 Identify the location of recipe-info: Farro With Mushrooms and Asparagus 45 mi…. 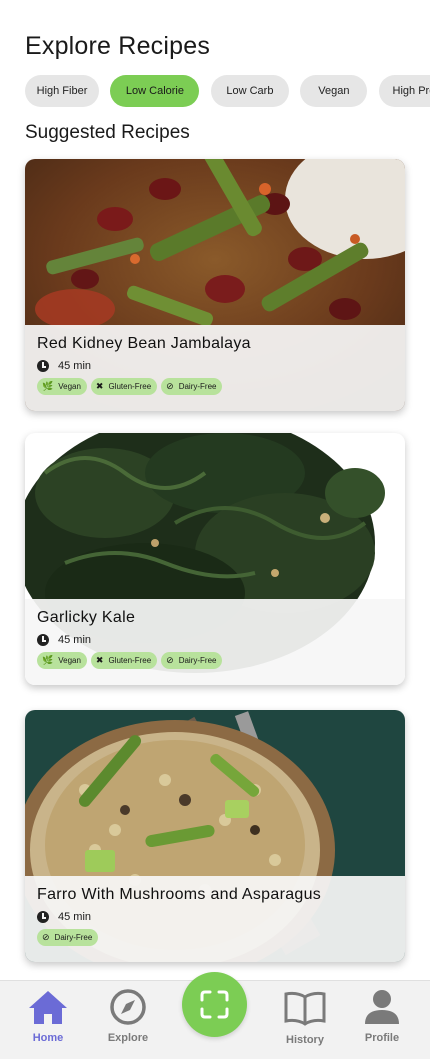
(215, 919).